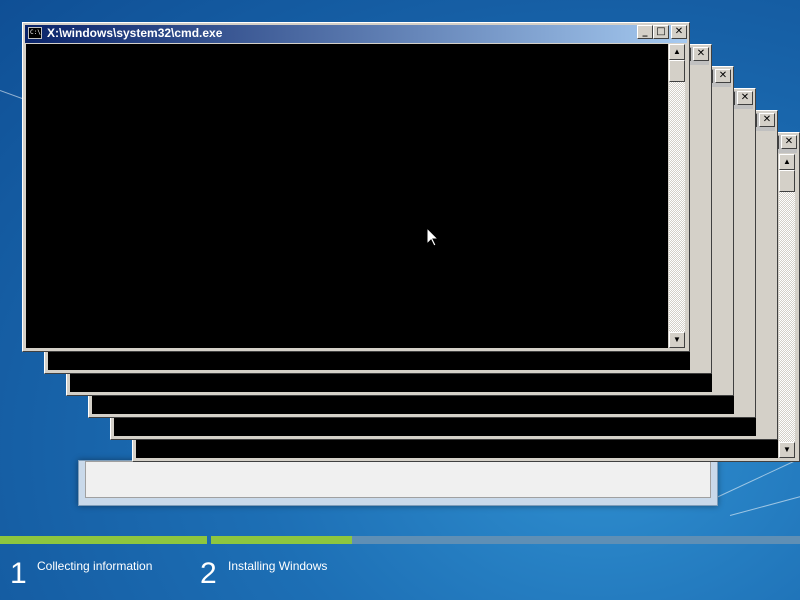 The height and width of the screenshot is (600, 800). Describe the element at coordinates (433, 237) in the screenshot. I see `mouse-cursor-icon` at that location.